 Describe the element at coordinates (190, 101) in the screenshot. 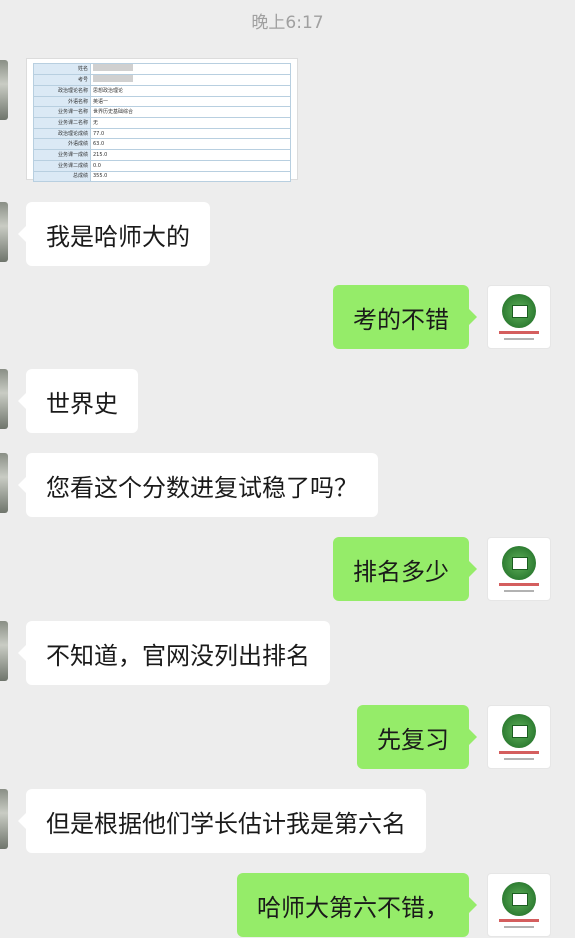

I see `row-value: 英语一` at that location.